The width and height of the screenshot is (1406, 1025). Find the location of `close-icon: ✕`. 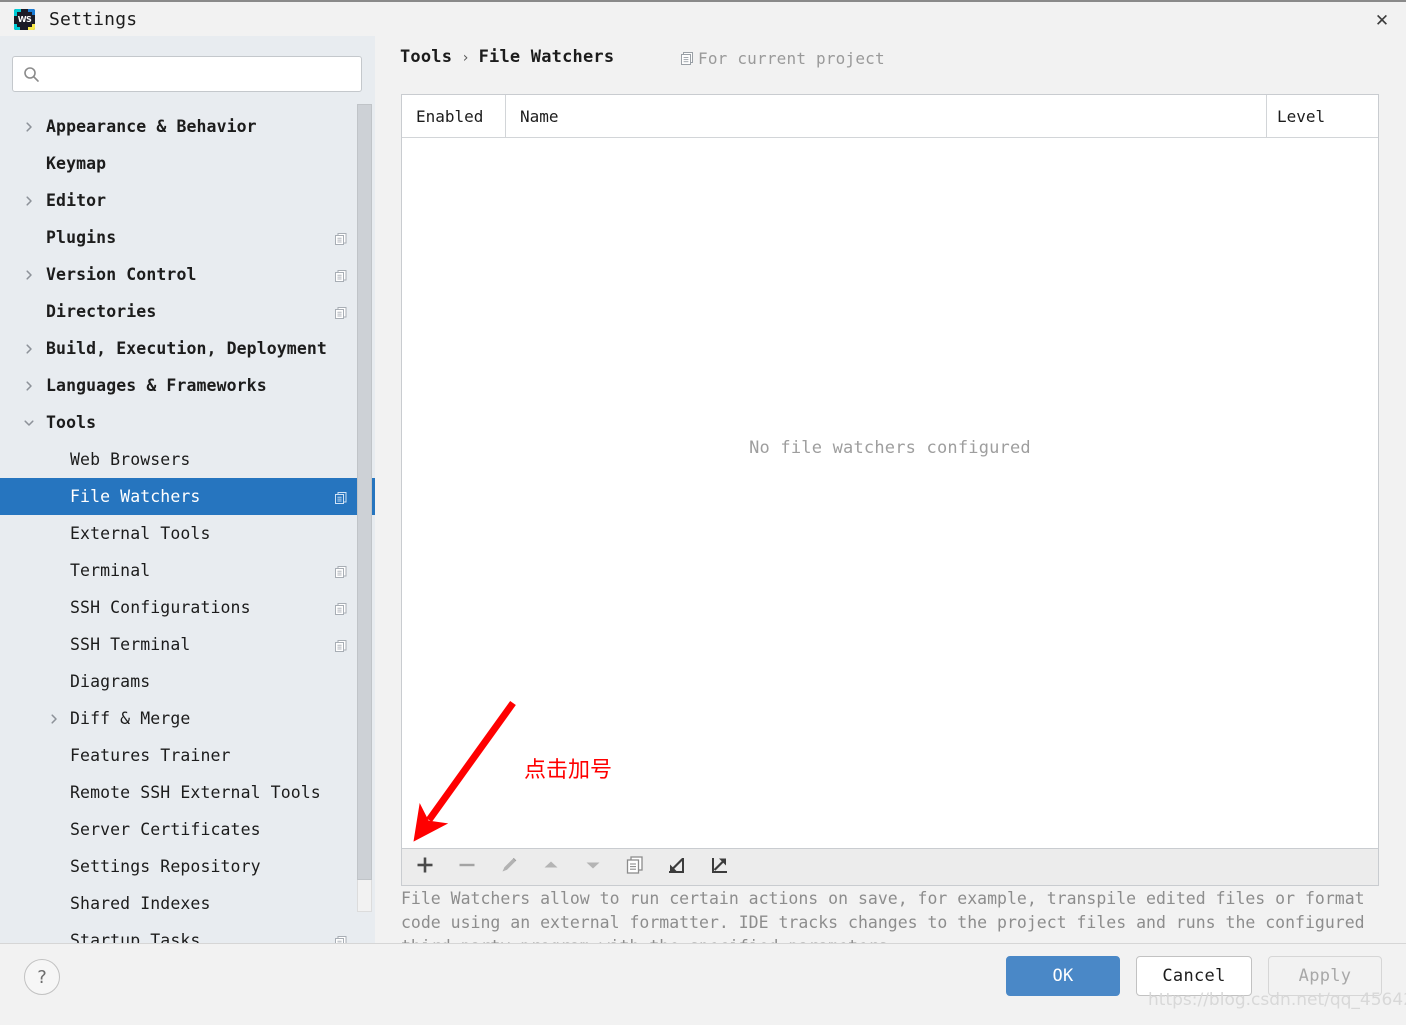

close-icon: ✕ is located at coordinates (1382, 21).